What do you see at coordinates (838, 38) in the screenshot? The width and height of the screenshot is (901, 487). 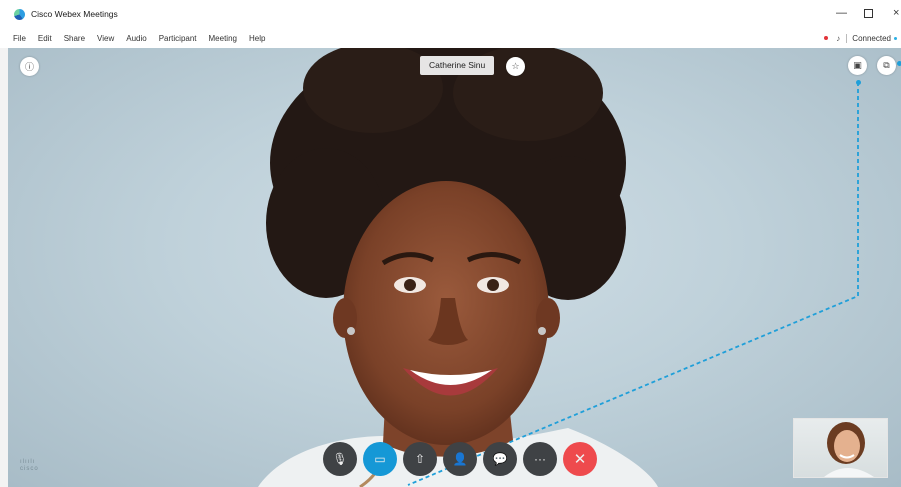 I see `audio-icon: ♪` at bounding box center [838, 38].